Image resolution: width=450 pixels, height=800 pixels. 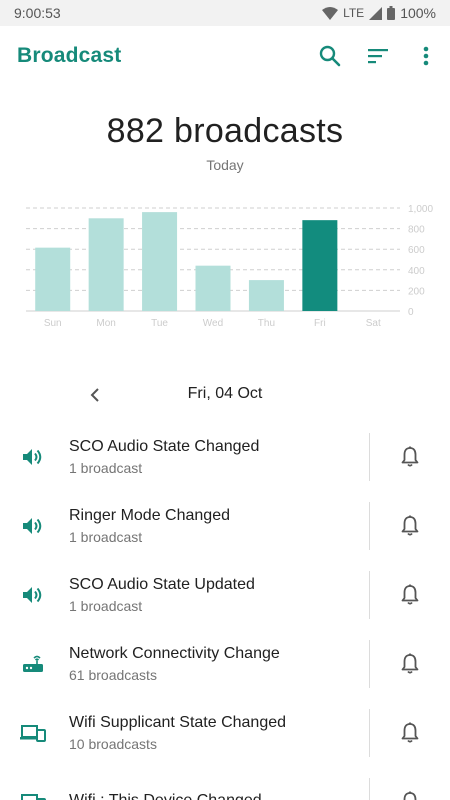 What do you see at coordinates (373, 323) in the screenshot?
I see `x-tick-label: Sat` at bounding box center [373, 323].